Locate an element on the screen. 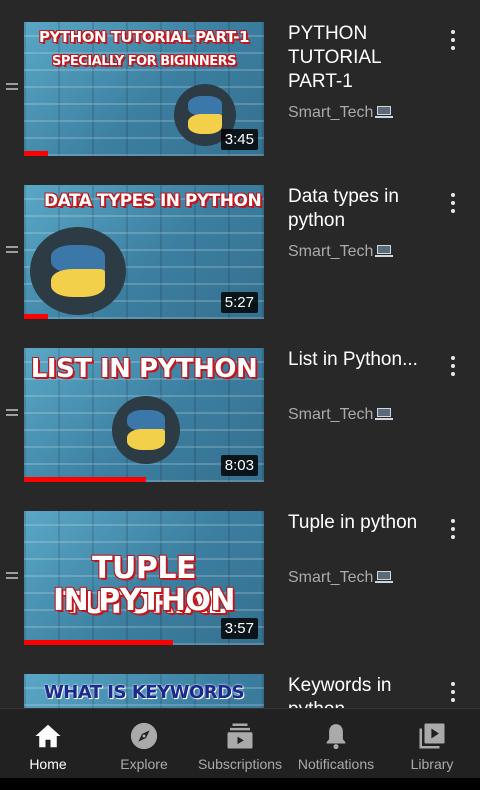 This screenshot has height=790, width=480. home-icon is located at coordinates (48, 736).